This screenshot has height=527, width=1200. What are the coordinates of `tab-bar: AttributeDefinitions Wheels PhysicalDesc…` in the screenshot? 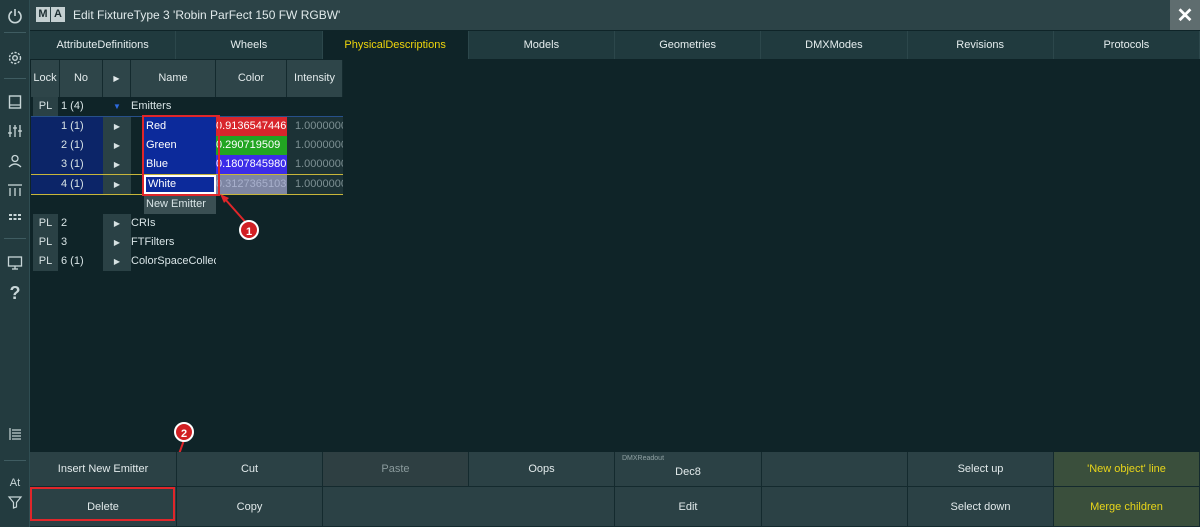 It's located at (615, 45).